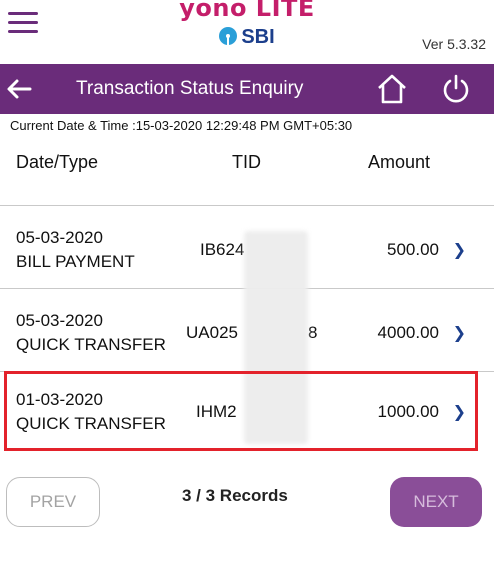 The image size is (494, 588). I want to click on column-header-tid: TID, so click(246, 162).